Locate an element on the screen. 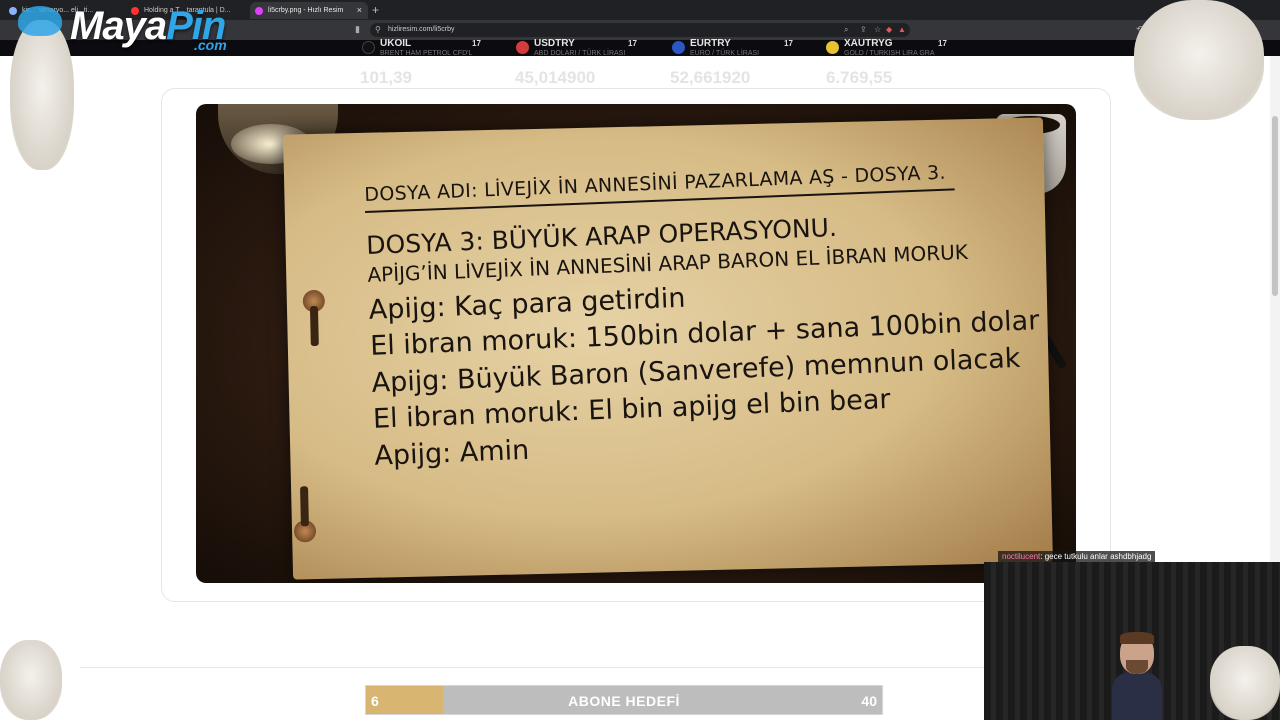 The image size is (1280, 720). usd-flag-icon is located at coordinates (522, 47).